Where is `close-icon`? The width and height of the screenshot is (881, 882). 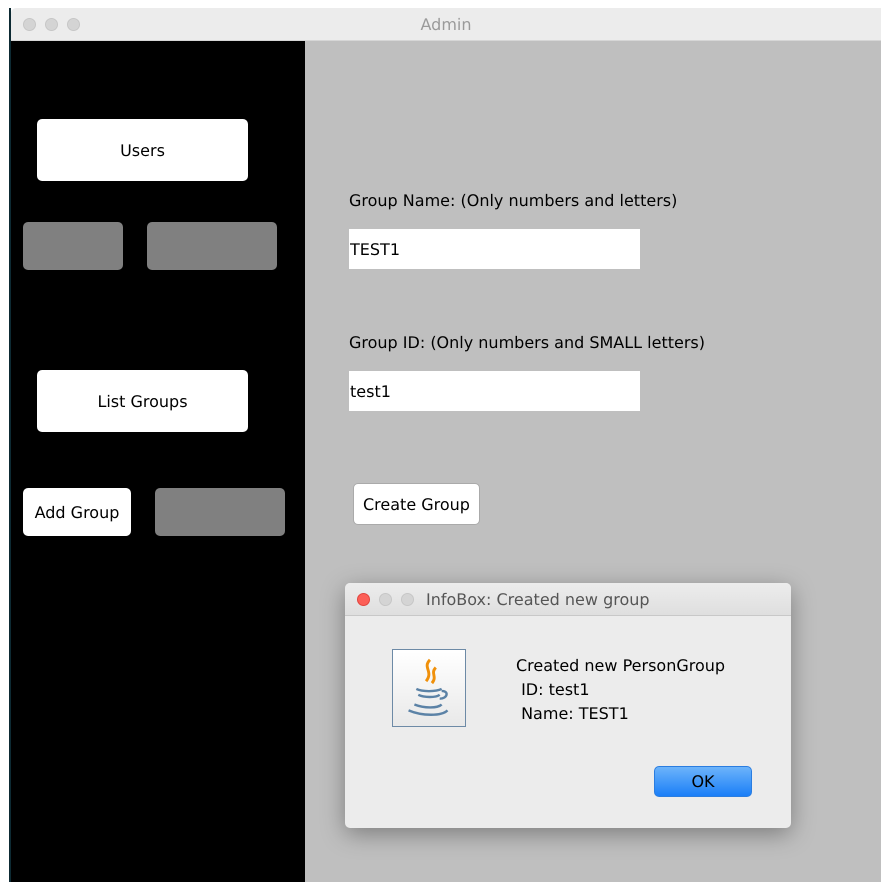 close-icon is located at coordinates (363, 599).